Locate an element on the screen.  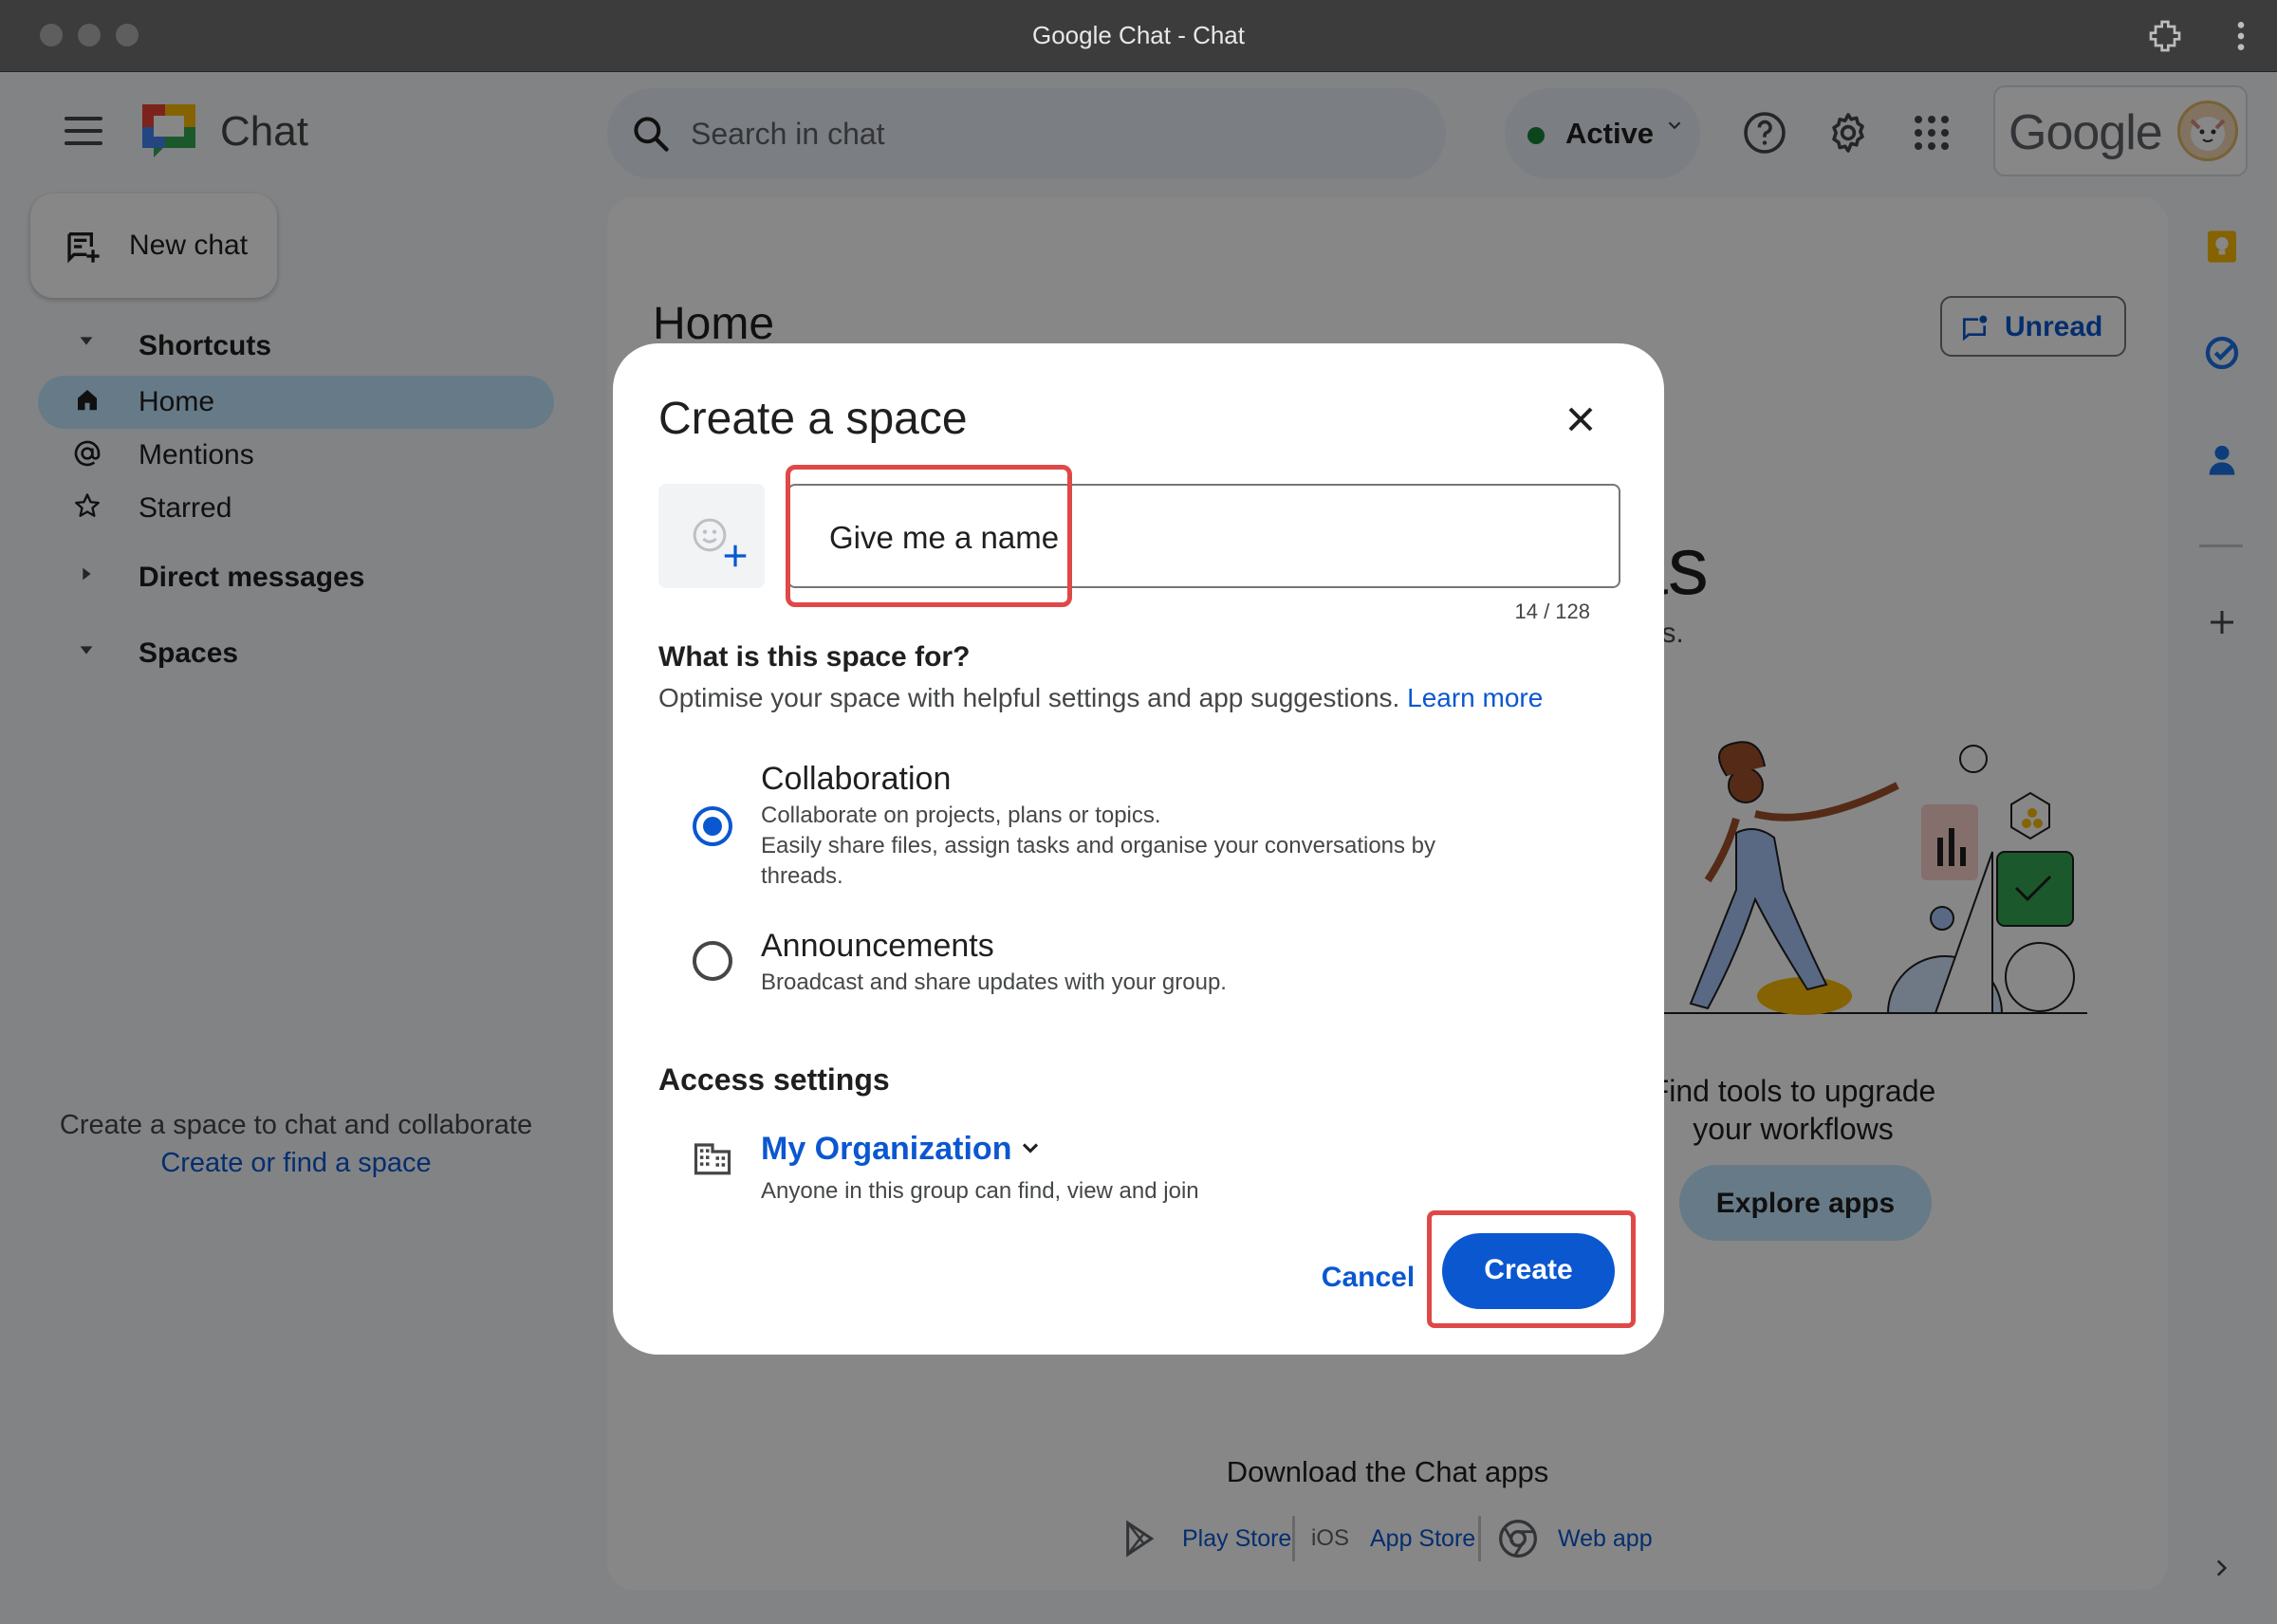
learn-more-link: Learn more is located at coordinates (1475, 698).